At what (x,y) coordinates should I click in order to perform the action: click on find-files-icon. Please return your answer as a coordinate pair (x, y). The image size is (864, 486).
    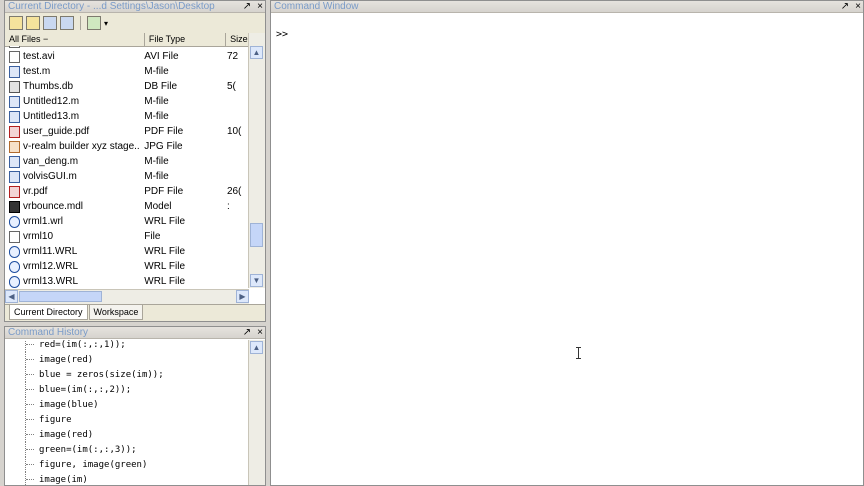
    Looking at the image, I should click on (50, 23).